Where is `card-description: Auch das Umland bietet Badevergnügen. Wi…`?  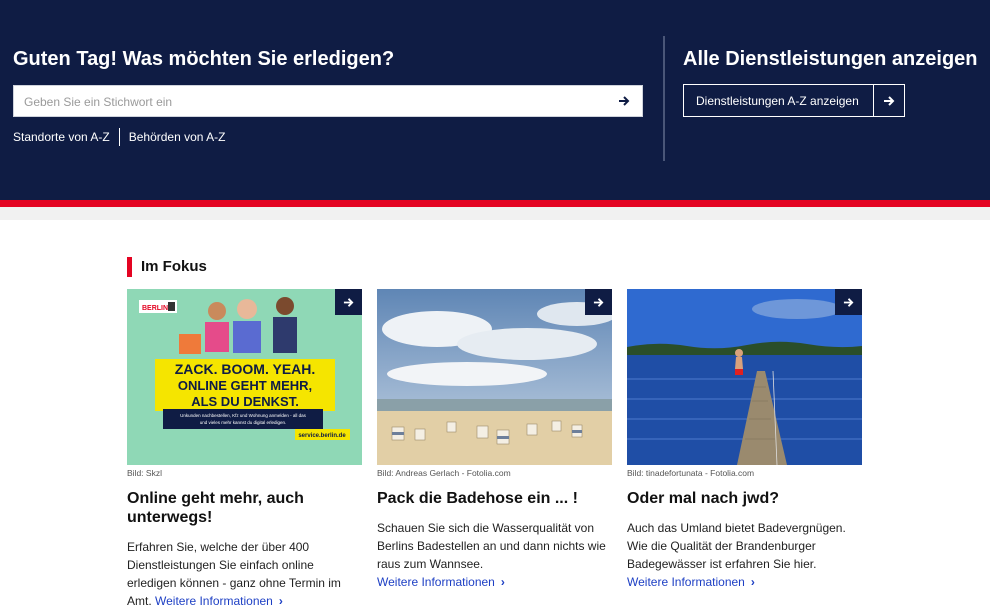 card-description: Auch das Umland bietet Badevergnügen. Wi… is located at coordinates (736, 546).